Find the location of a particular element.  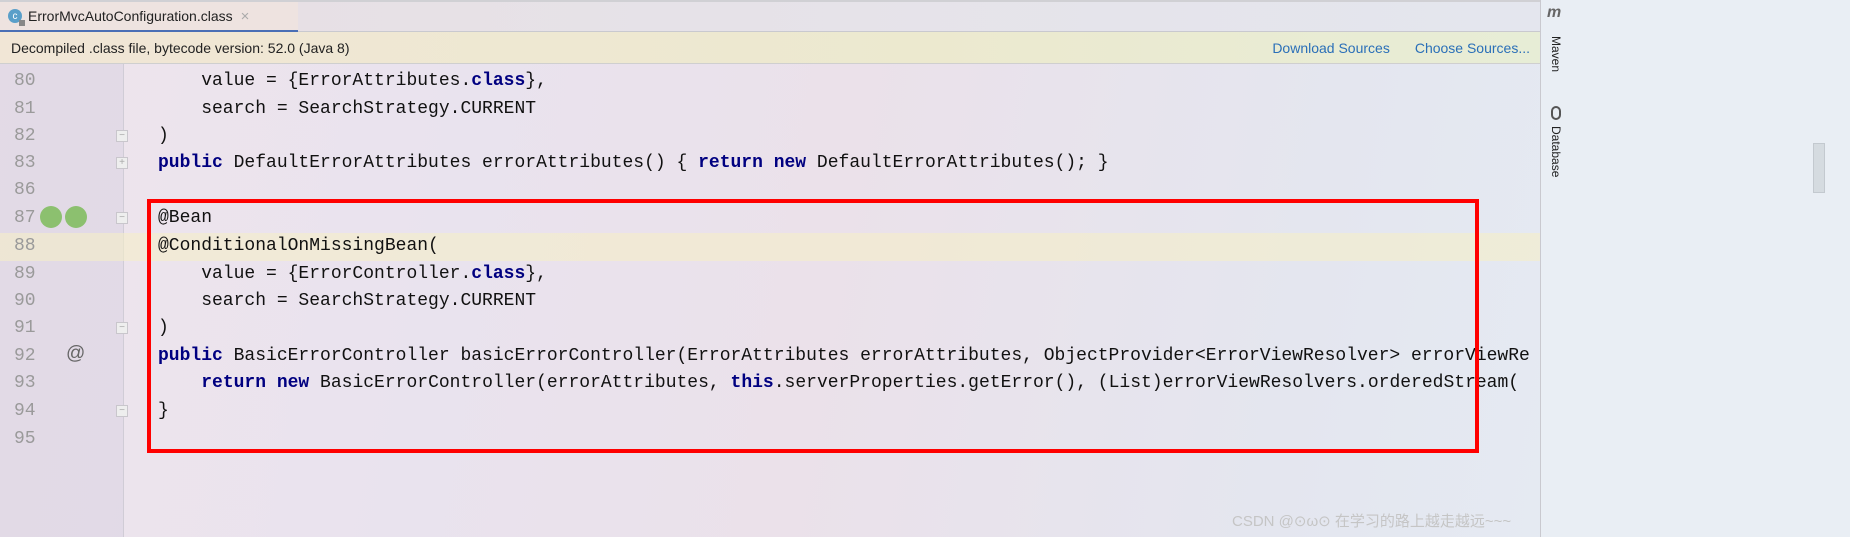

database-icon is located at coordinates (1556, 113).